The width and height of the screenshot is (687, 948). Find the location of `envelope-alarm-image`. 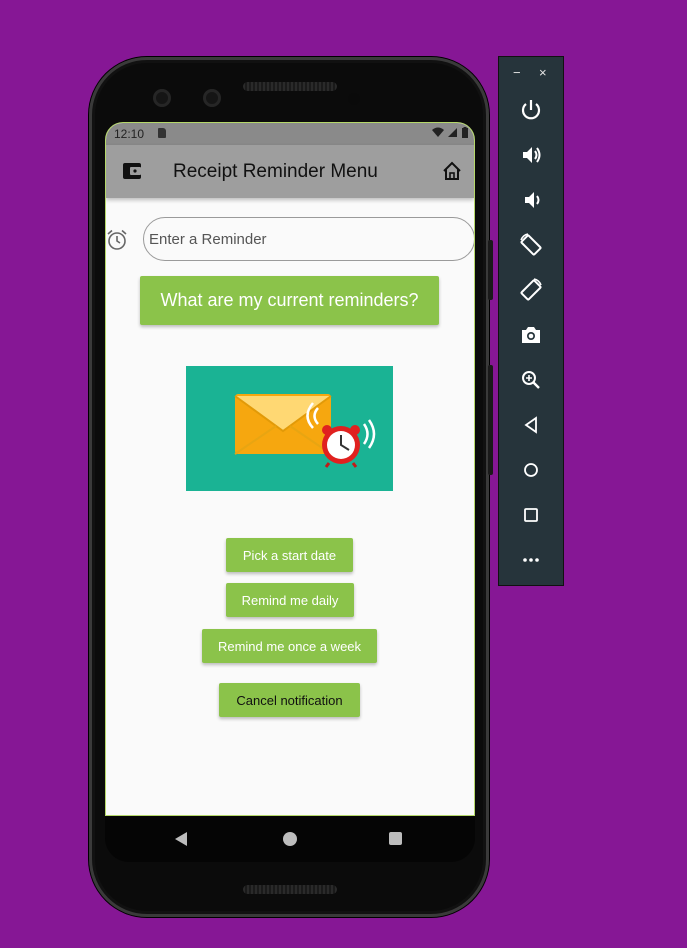

envelope-alarm-image is located at coordinates (305, 431).